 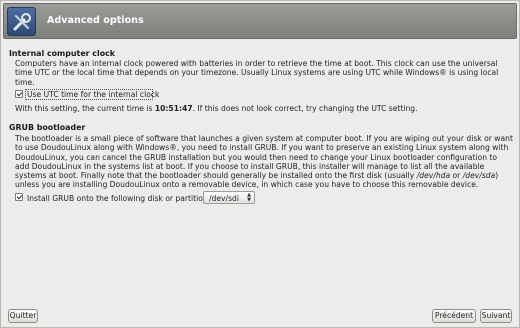 I want to click on updown-arrows-icon: ▲ ▼, so click(x=249, y=197).